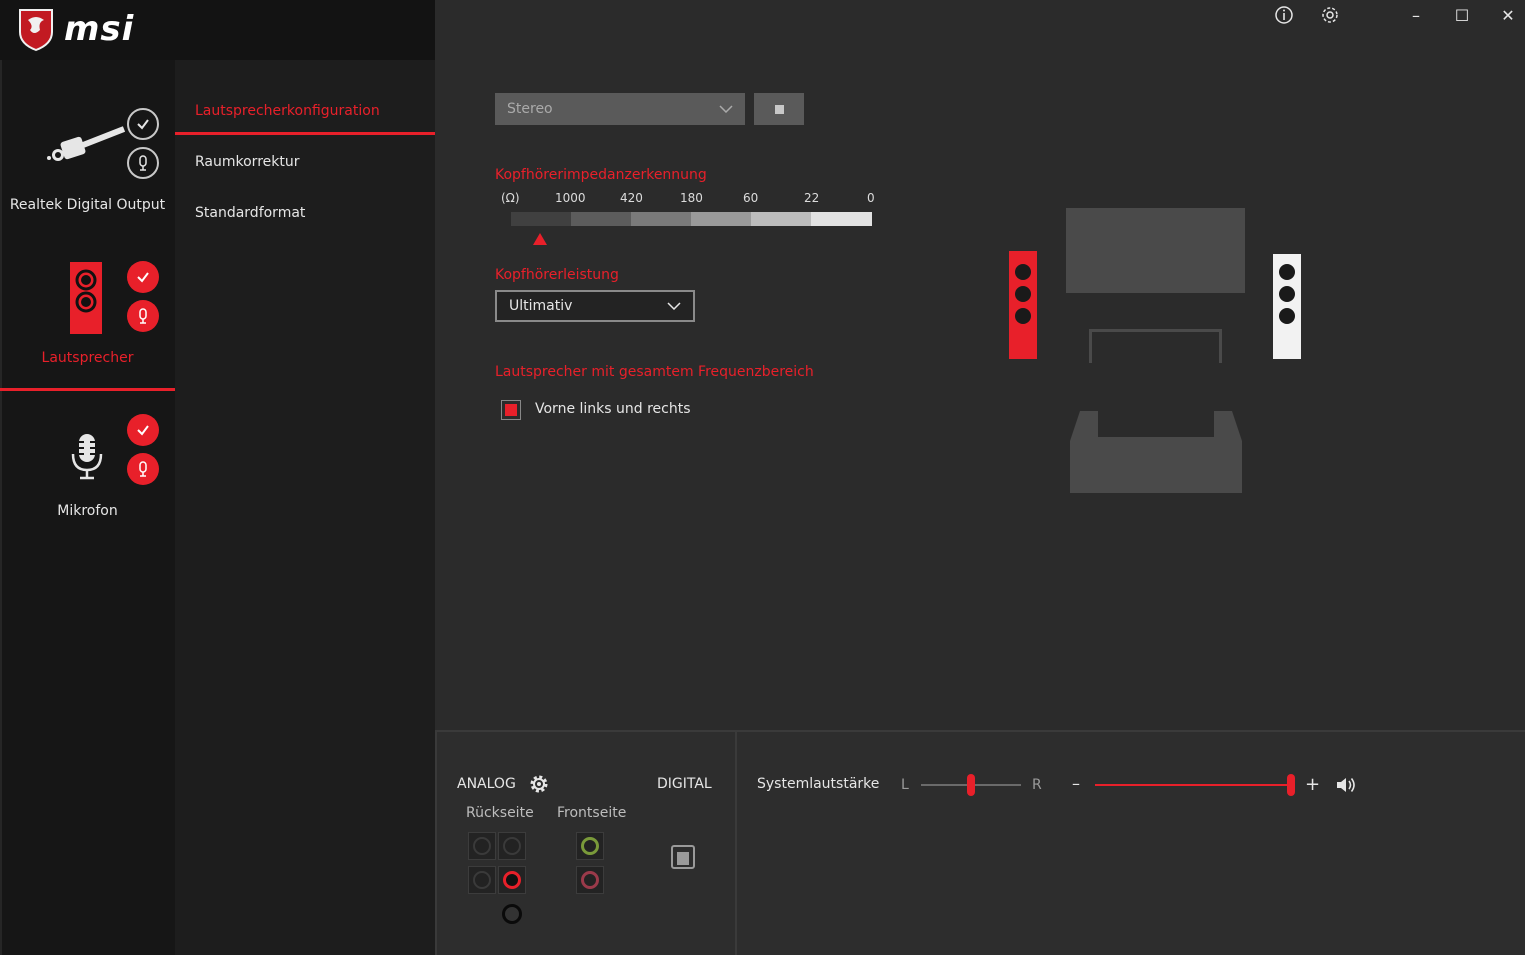 The height and width of the screenshot is (955, 1525). What do you see at coordinates (1156, 452) in the screenshot?
I see `chair-illustration` at bounding box center [1156, 452].